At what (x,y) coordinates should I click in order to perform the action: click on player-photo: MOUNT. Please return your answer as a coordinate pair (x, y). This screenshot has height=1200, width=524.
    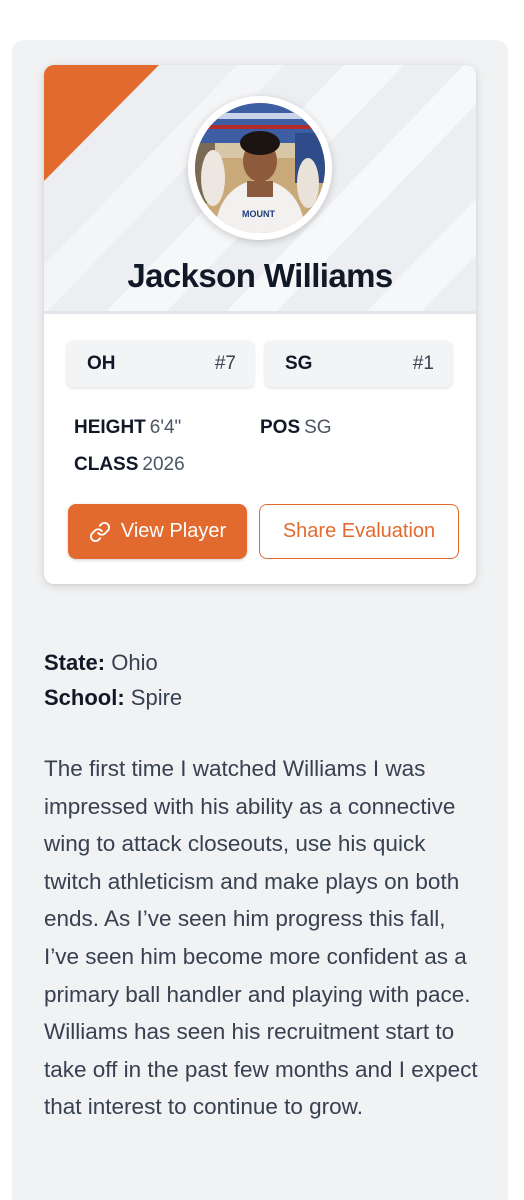
    Looking at the image, I should click on (260, 168).